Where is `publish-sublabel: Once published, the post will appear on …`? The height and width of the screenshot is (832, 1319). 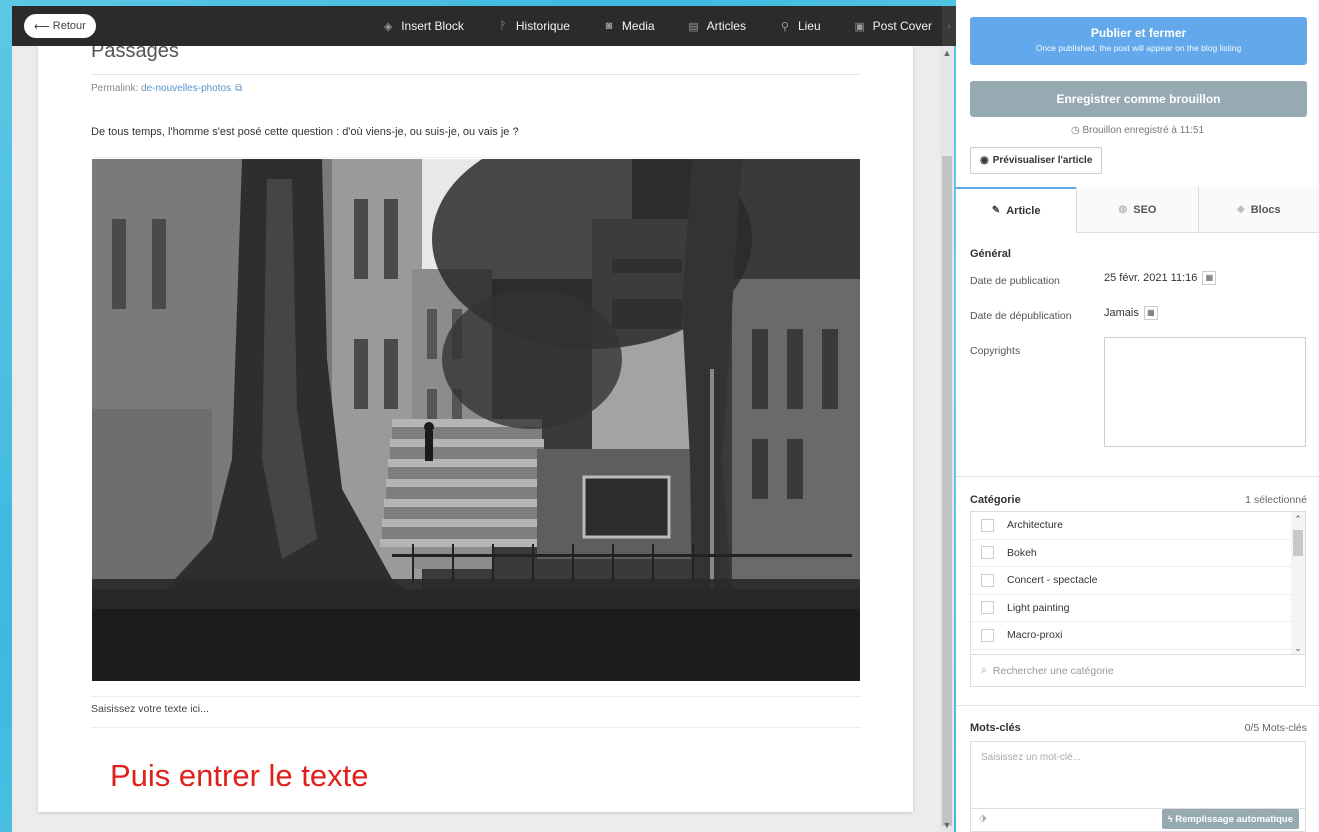 publish-sublabel: Once published, the post will appear on … is located at coordinates (1138, 48).